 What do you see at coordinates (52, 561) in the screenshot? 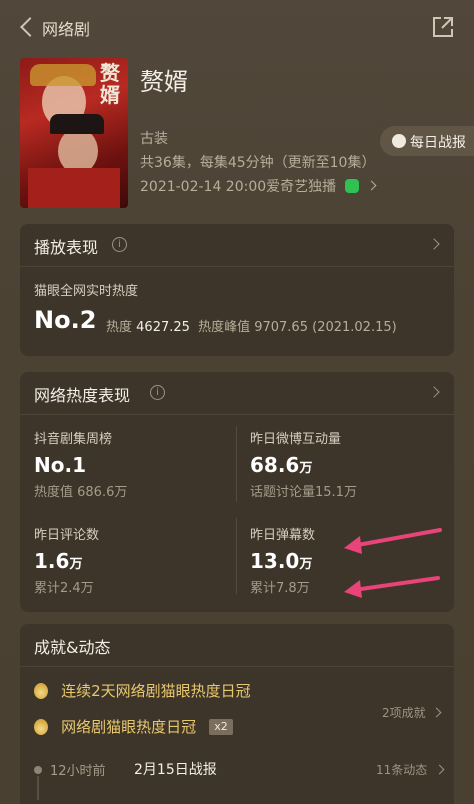
I see `stat-value: 1.6` at bounding box center [52, 561].